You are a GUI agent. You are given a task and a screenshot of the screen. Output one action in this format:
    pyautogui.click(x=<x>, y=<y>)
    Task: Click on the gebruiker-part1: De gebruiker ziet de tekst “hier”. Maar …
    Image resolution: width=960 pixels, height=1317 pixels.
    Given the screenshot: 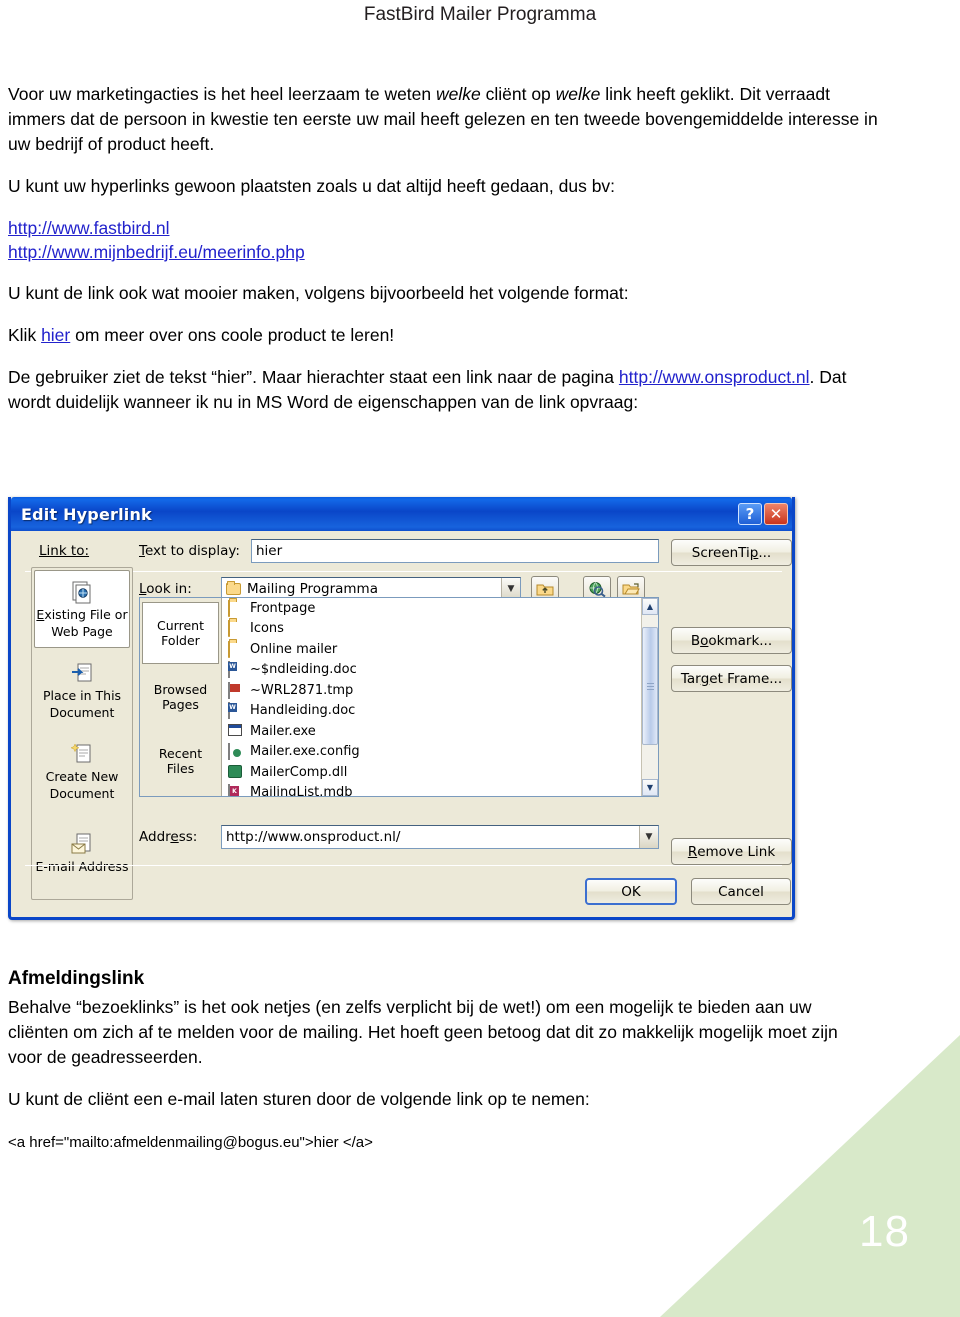 What is the action you would take?
    pyautogui.click(x=313, y=377)
    